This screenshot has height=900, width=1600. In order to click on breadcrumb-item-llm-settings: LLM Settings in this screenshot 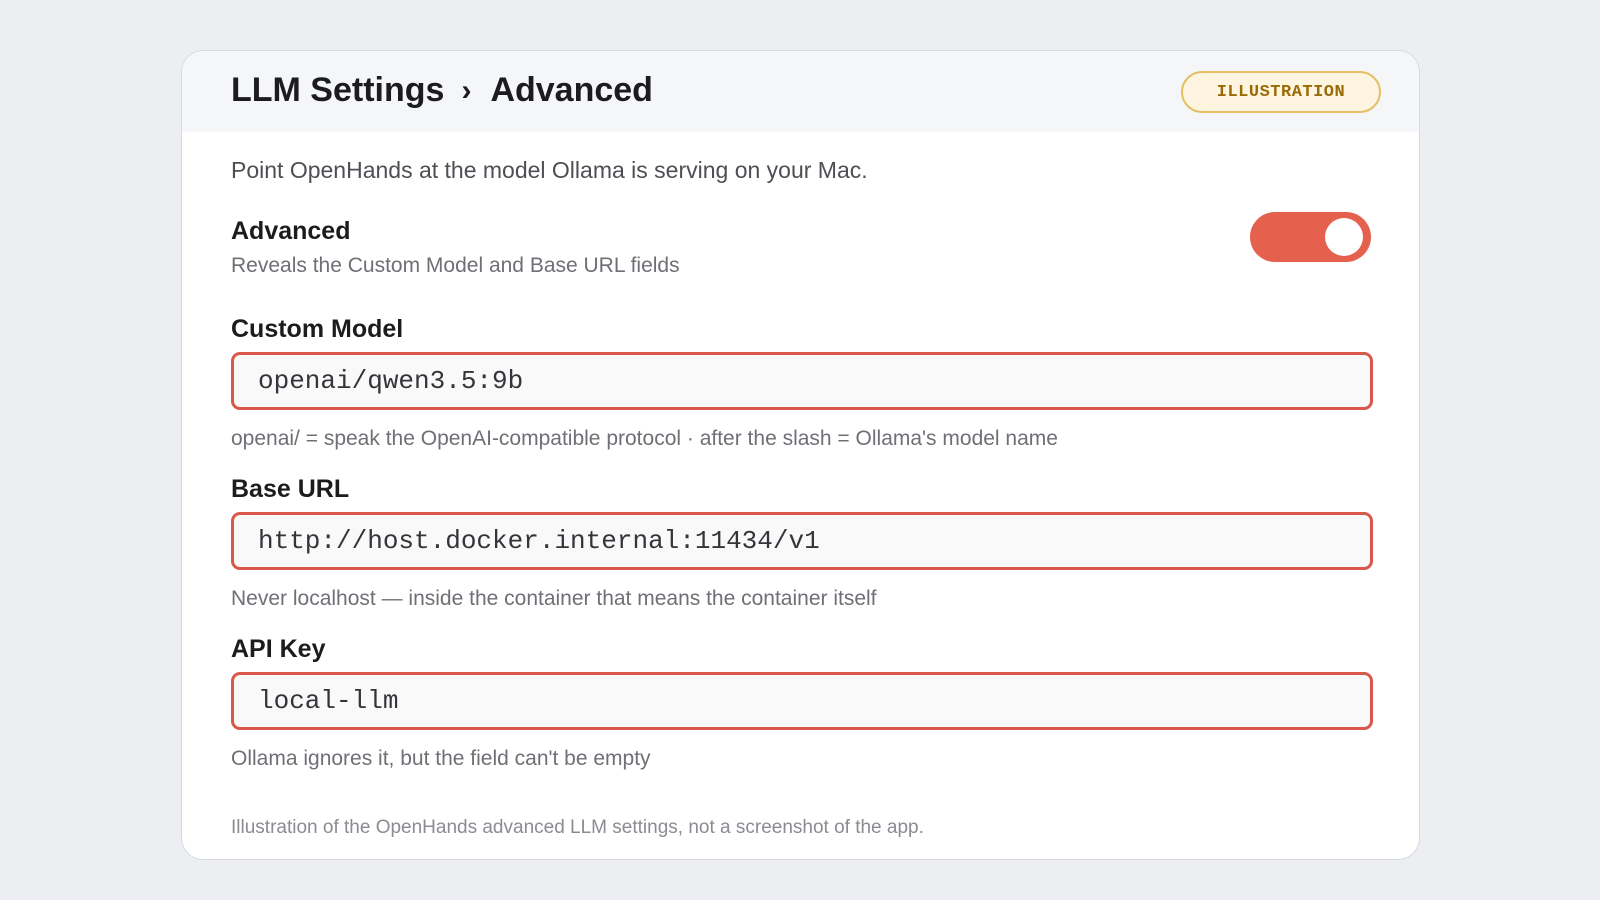, I will do `click(337, 90)`.